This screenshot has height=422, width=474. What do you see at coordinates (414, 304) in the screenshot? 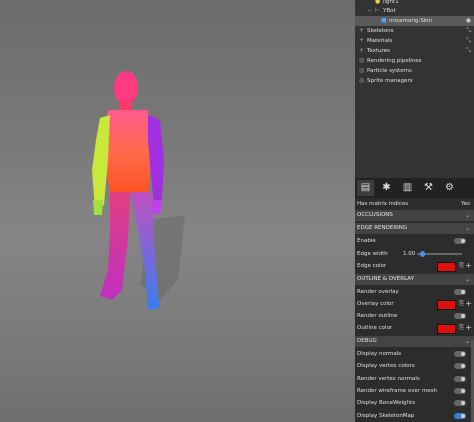
I see `overlay-color-row: Overlay color ⎘ +` at bounding box center [414, 304].